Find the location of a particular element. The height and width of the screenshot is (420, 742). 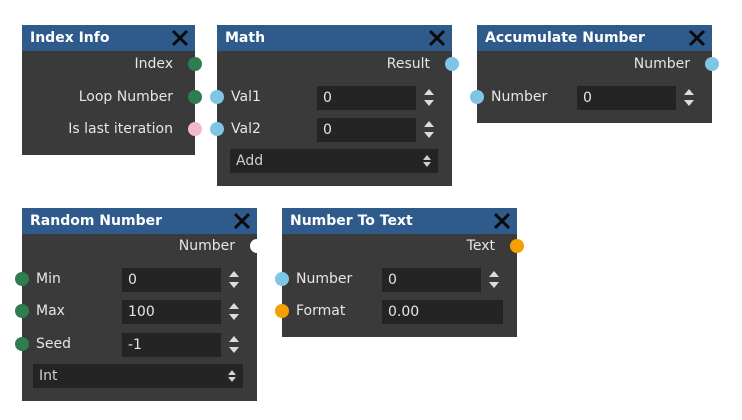

val2-spinner is located at coordinates (429, 130).